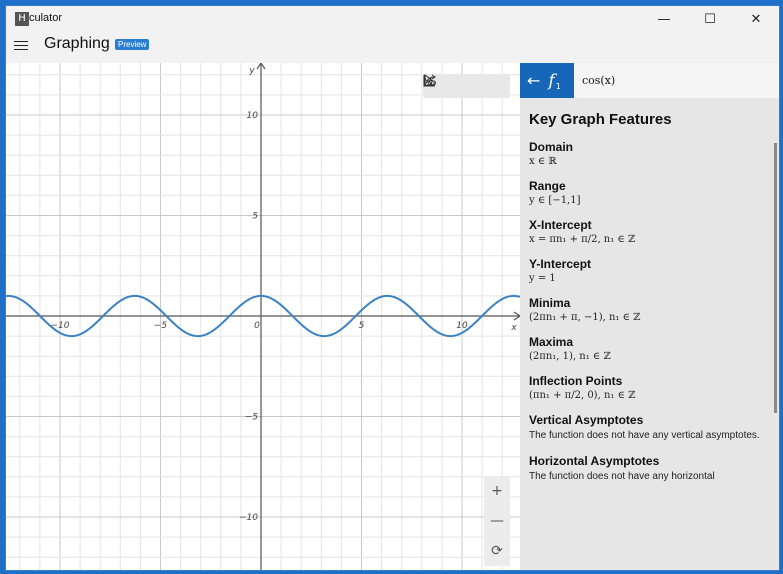  Describe the element at coordinates (570, 356) in the screenshot. I see `feature-value: (2πn₁, 1), n₁ ∈ ℤ` at that location.